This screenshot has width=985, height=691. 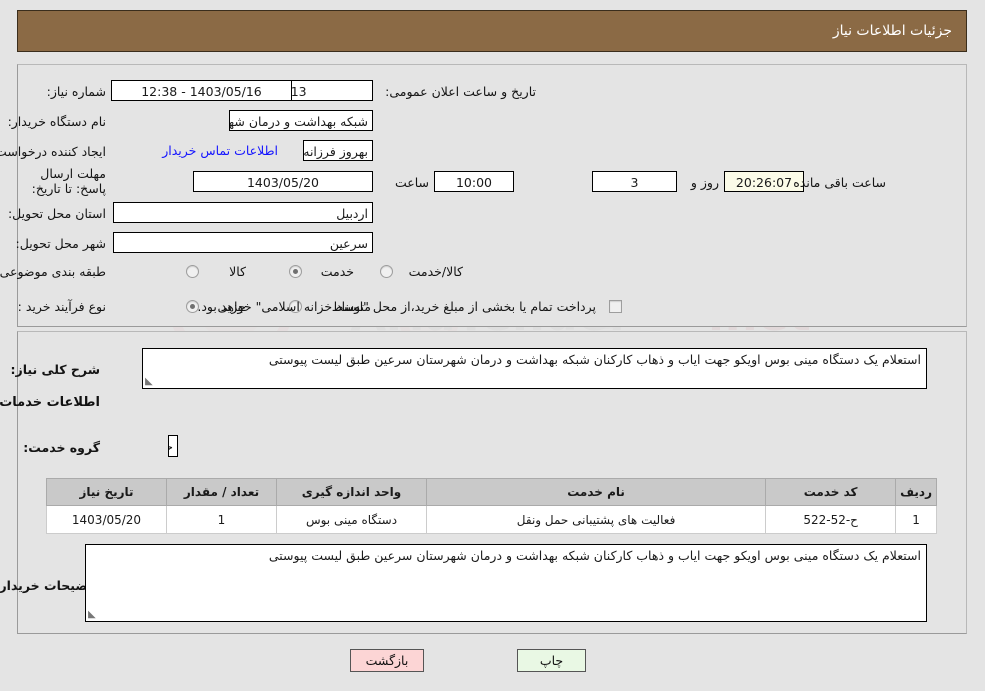 I want to click on cell-name: فعالیت های پشتیبانی حمل ونقل, so click(x=597, y=519).